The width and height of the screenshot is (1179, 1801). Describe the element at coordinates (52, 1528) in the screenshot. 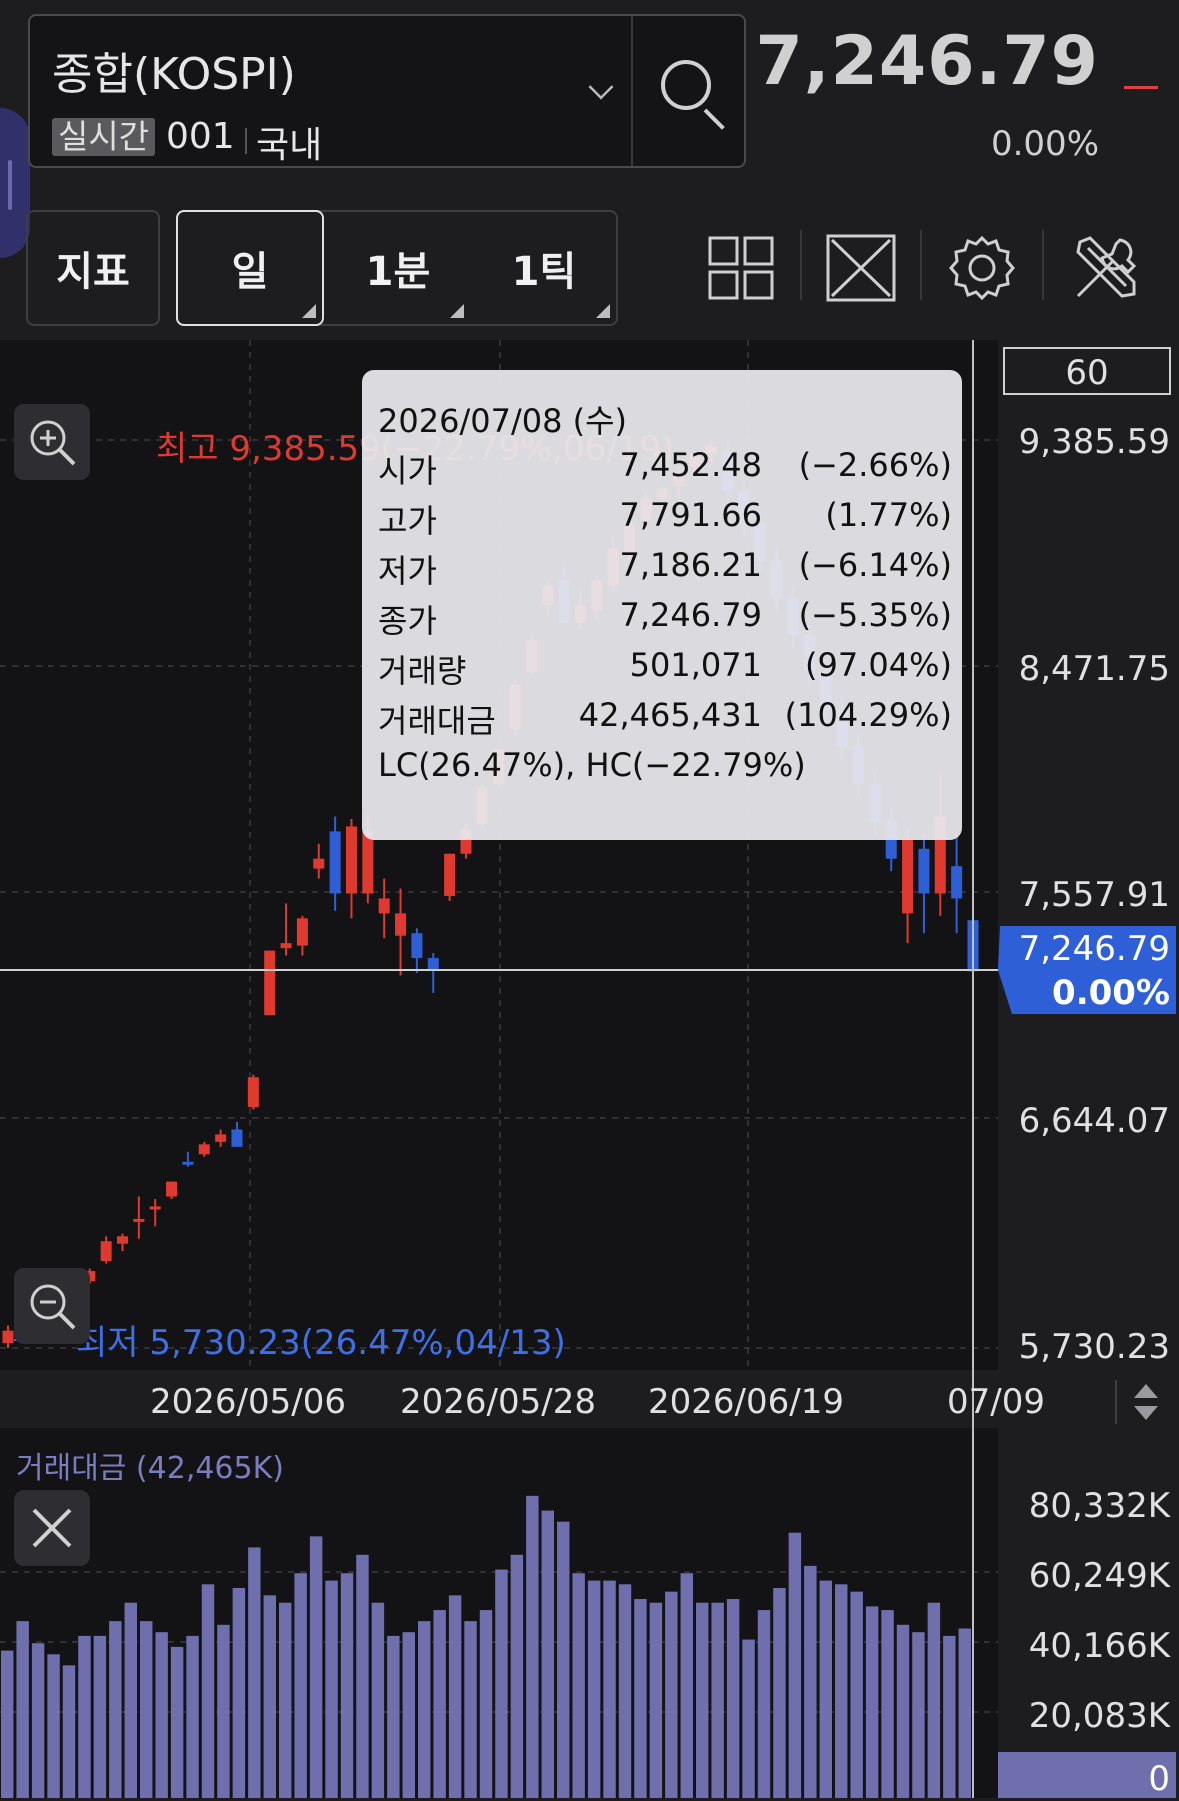

I see `close-indicator-button` at that location.